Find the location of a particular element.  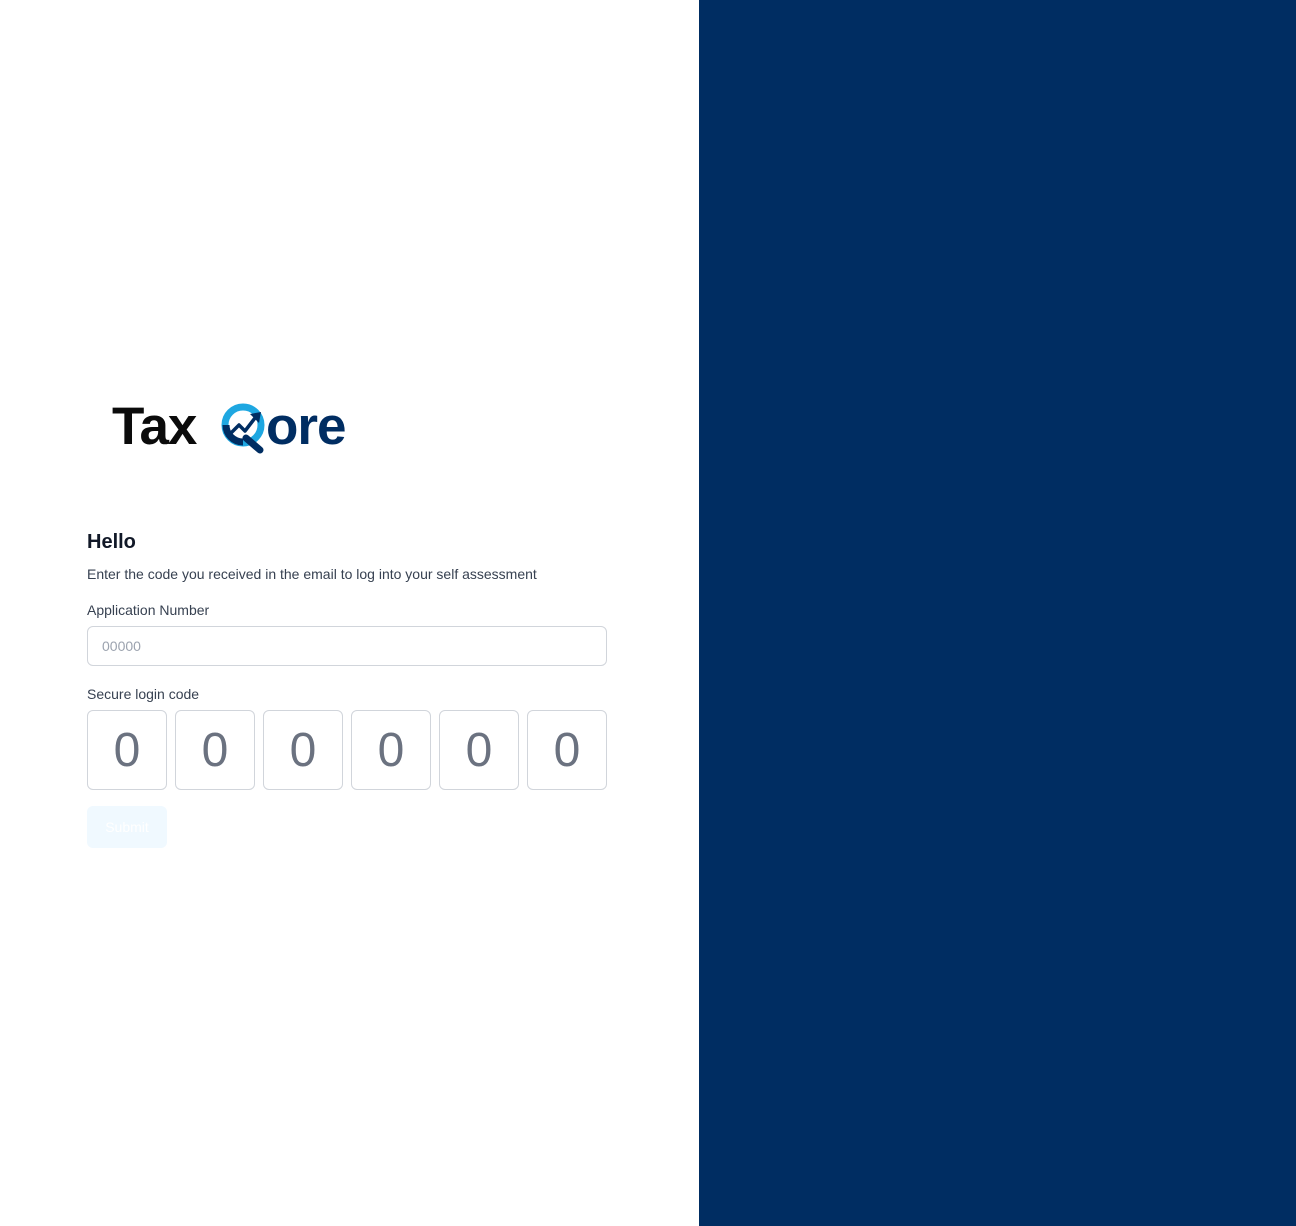

application-number-label: Application Number is located at coordinates (148, 610).